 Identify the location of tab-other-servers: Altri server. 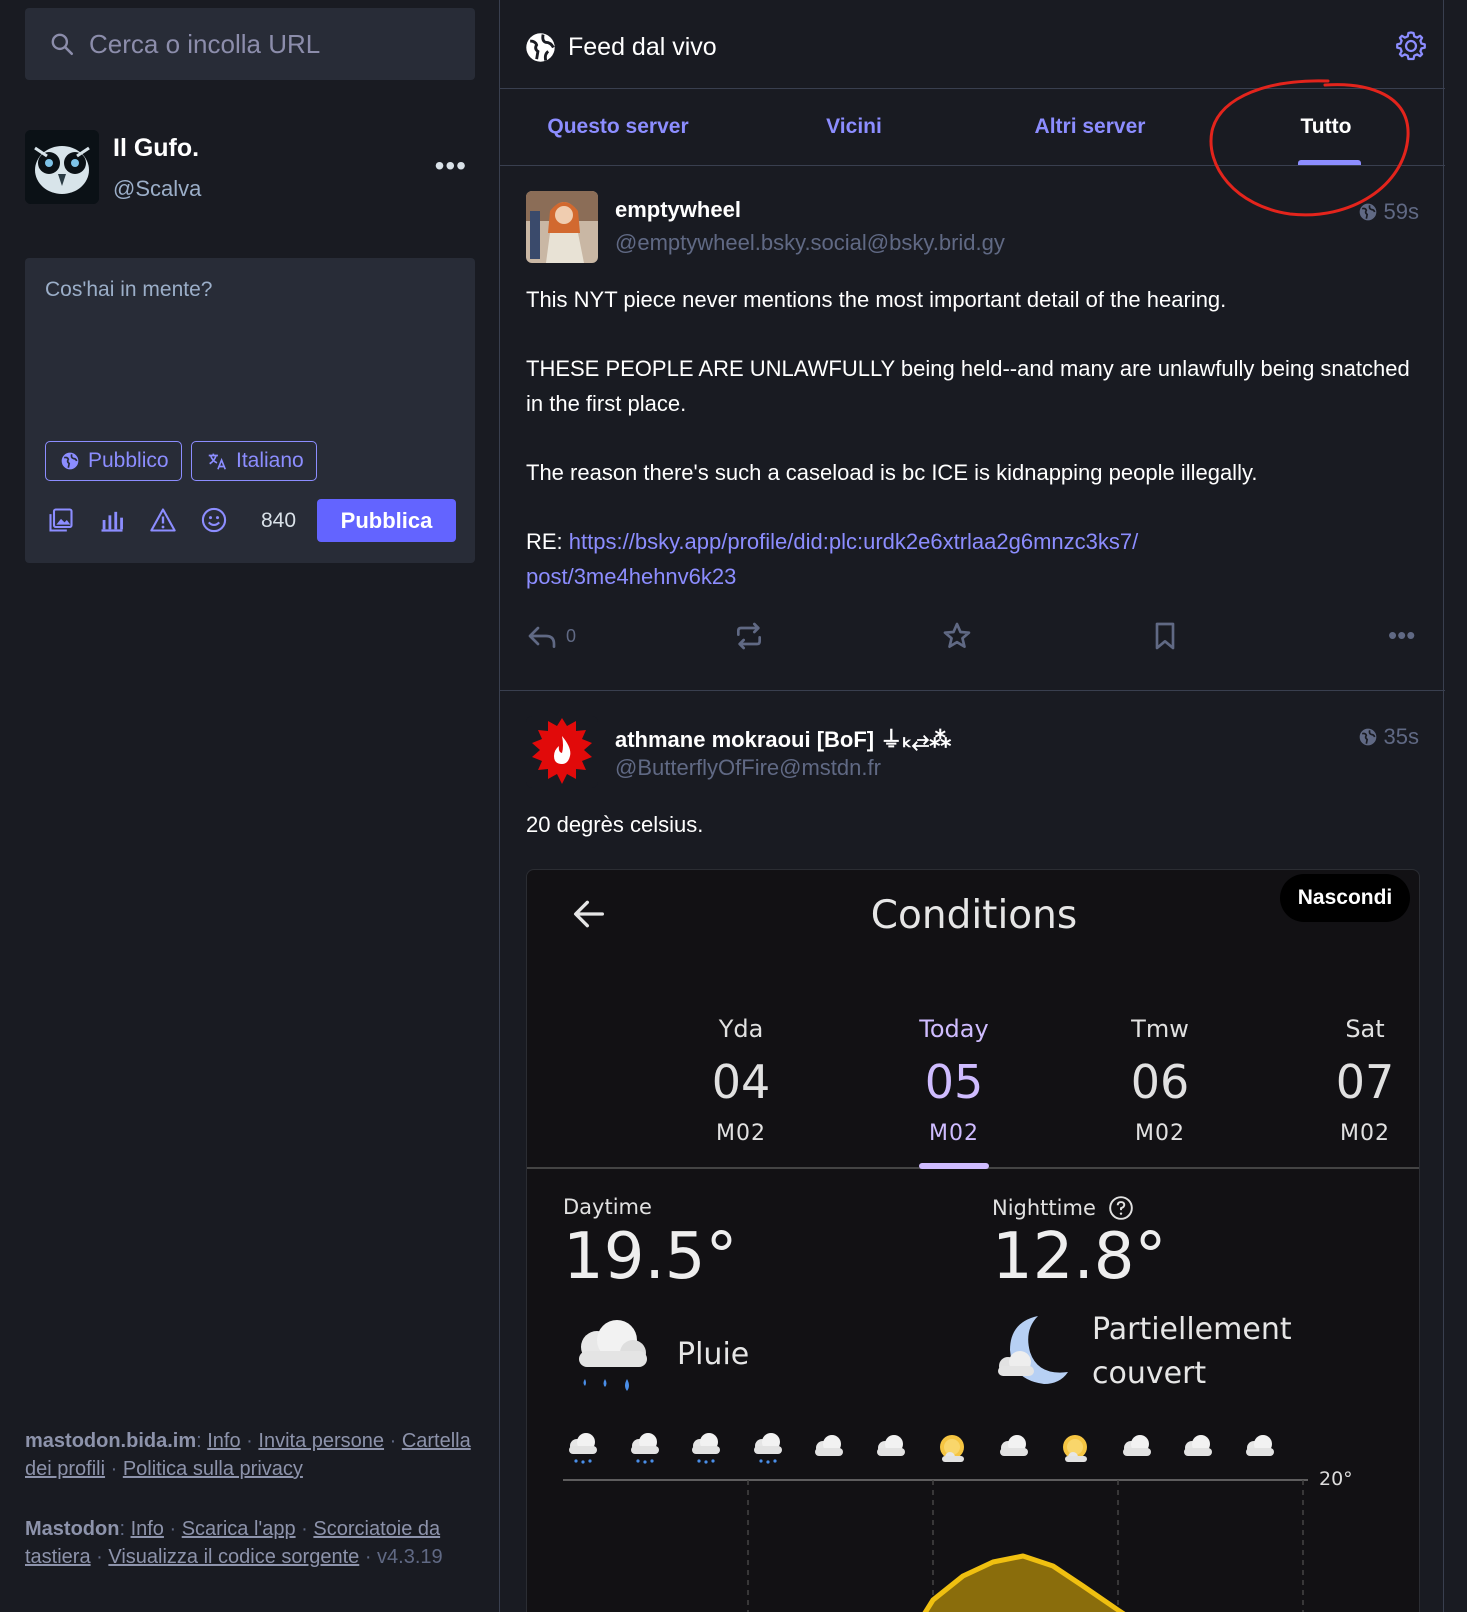
(1090, 127).